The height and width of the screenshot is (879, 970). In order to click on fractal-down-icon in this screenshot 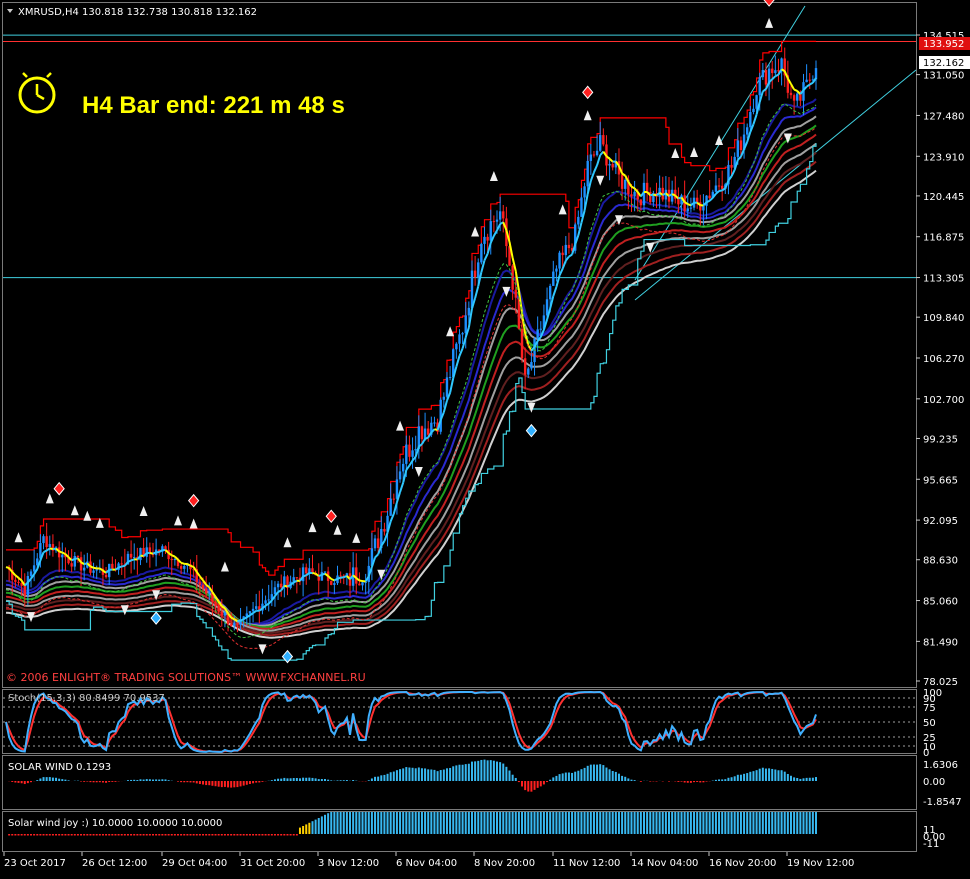, I will do `click(531, 408)`.